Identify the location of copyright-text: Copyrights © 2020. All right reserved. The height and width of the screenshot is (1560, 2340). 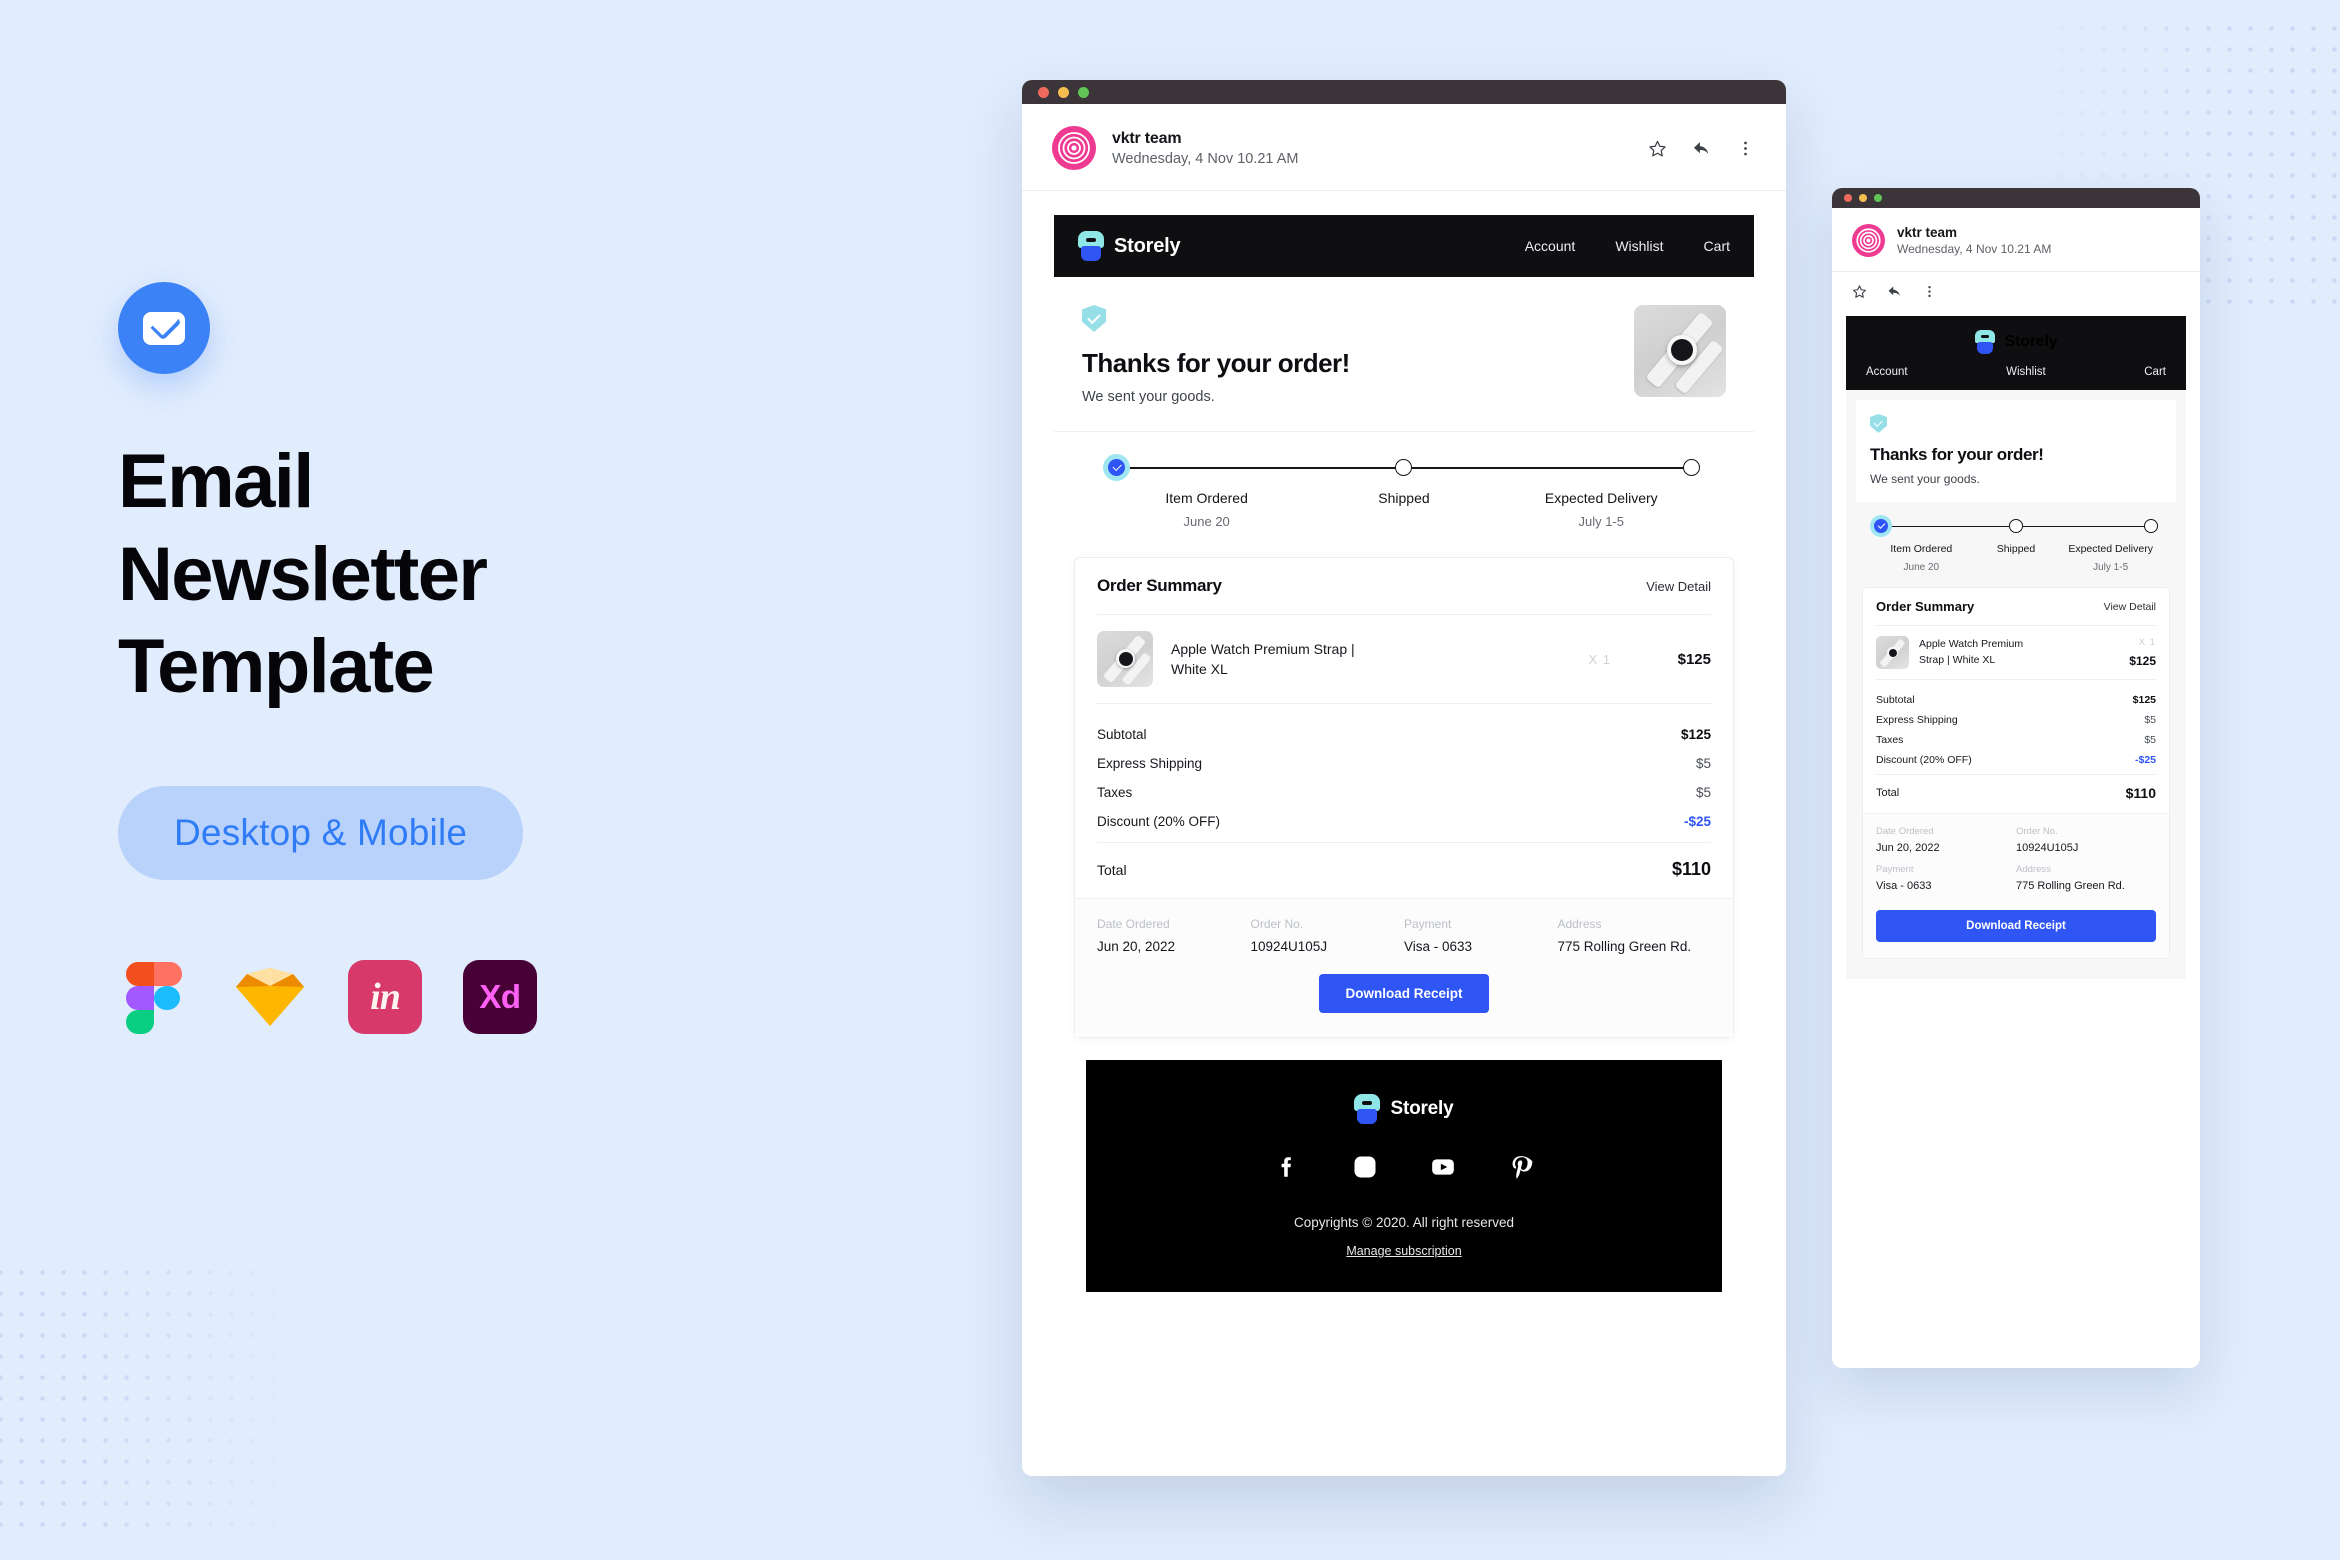
(1404, 1222).